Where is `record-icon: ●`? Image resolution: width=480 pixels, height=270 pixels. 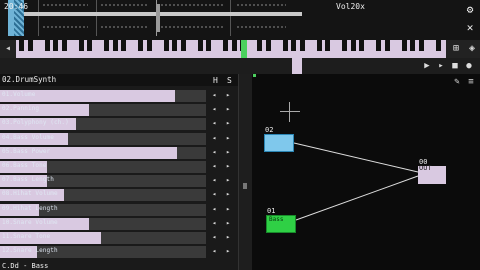
record-icon: ● is located at coordinates (469, 66).